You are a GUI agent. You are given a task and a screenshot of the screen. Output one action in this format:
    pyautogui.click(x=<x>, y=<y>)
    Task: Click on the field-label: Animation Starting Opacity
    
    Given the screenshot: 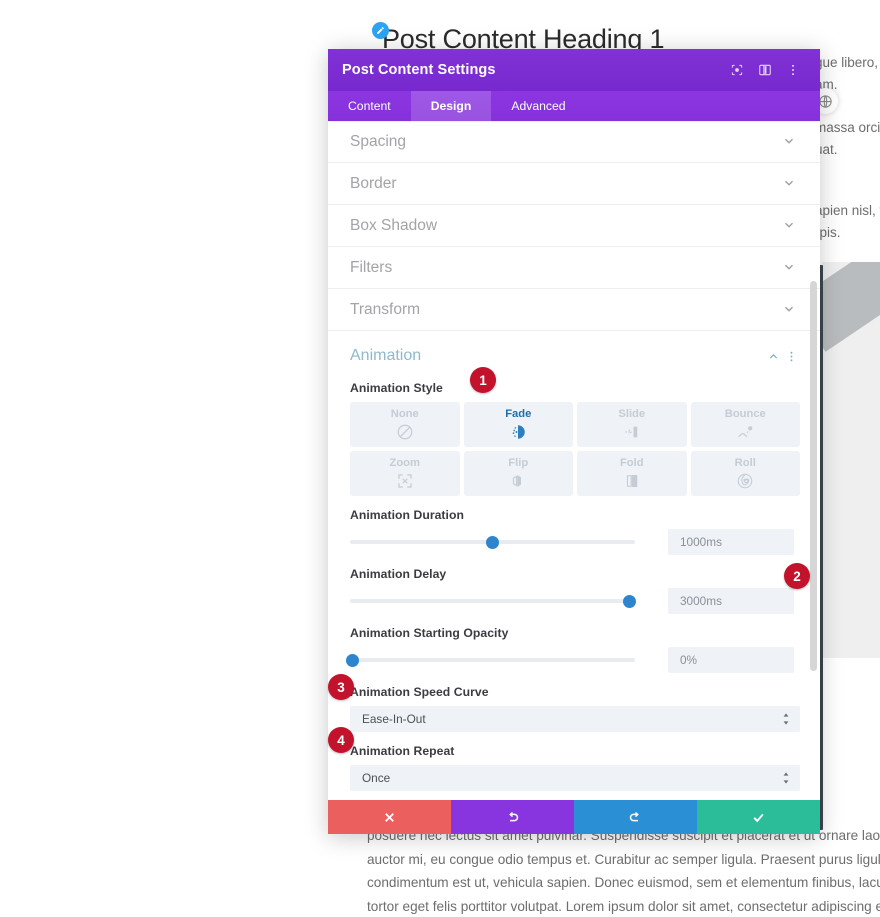 What is the action you would take?
    pyautogui.click(x=429, y=633)
    